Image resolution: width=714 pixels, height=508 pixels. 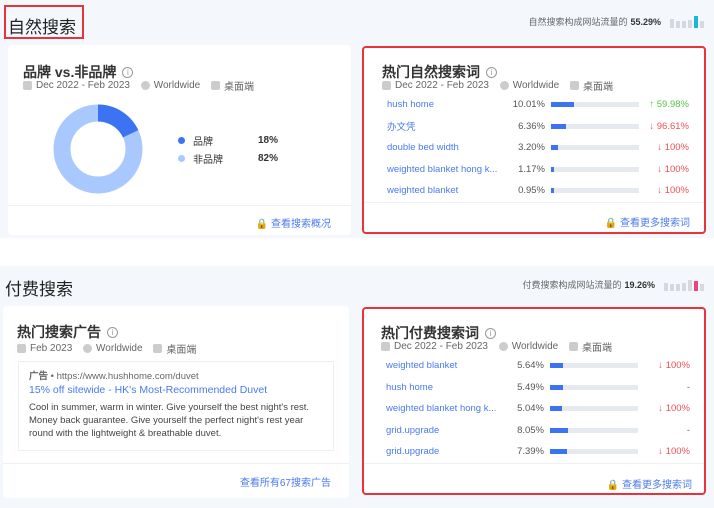 What do you see at coordinates (42, 27) in the screenshot?
I see `organic-section-title: 自然搜索` at bounding box center [42, 27].